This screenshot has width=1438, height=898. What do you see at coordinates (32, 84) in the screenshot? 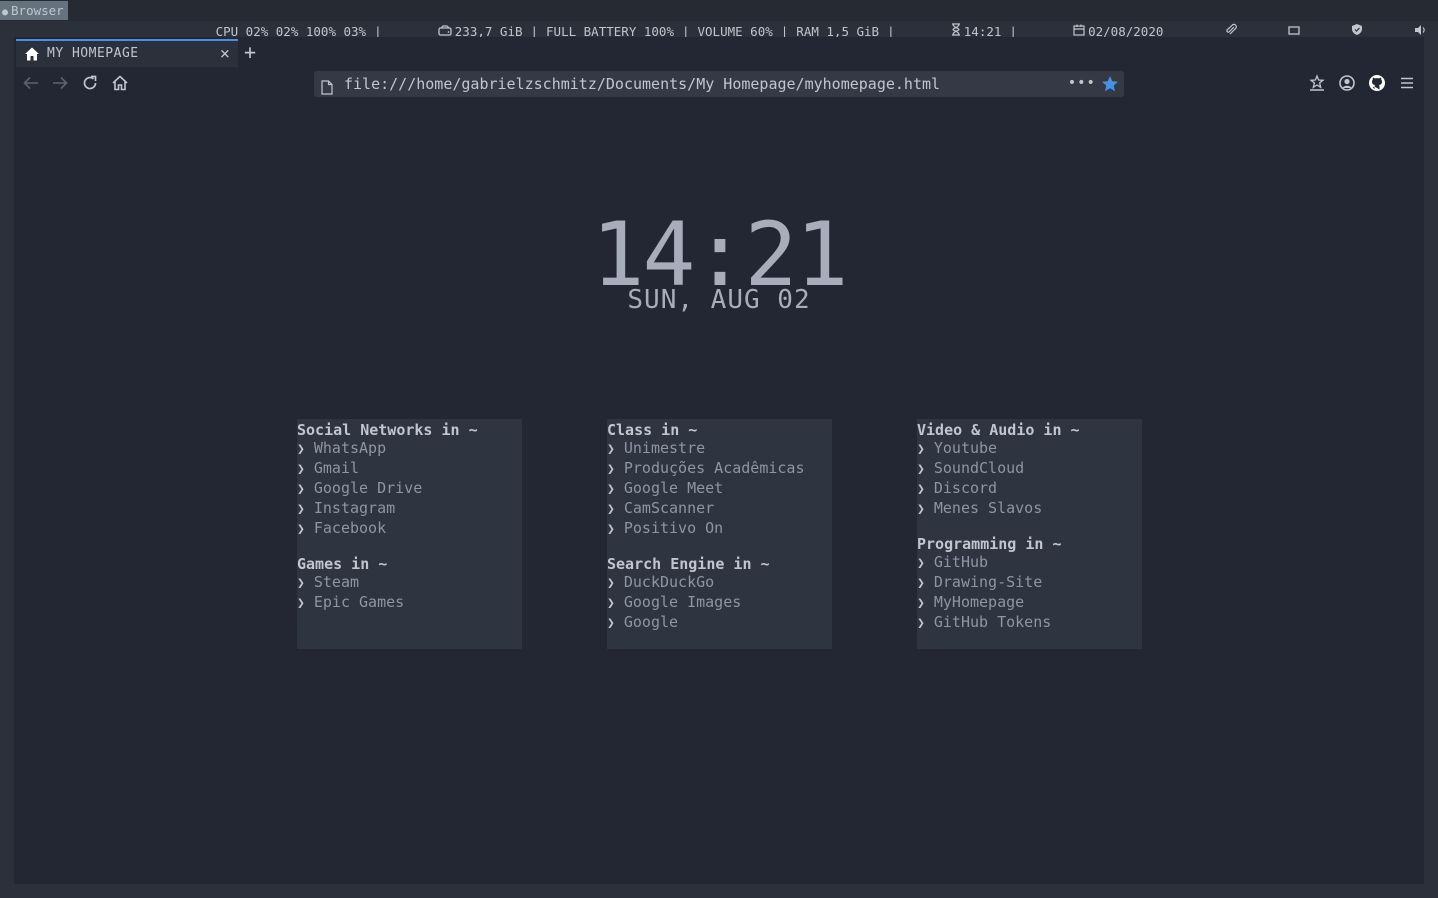
I see `back-arrow-icon` at bounding box center [32, 84].